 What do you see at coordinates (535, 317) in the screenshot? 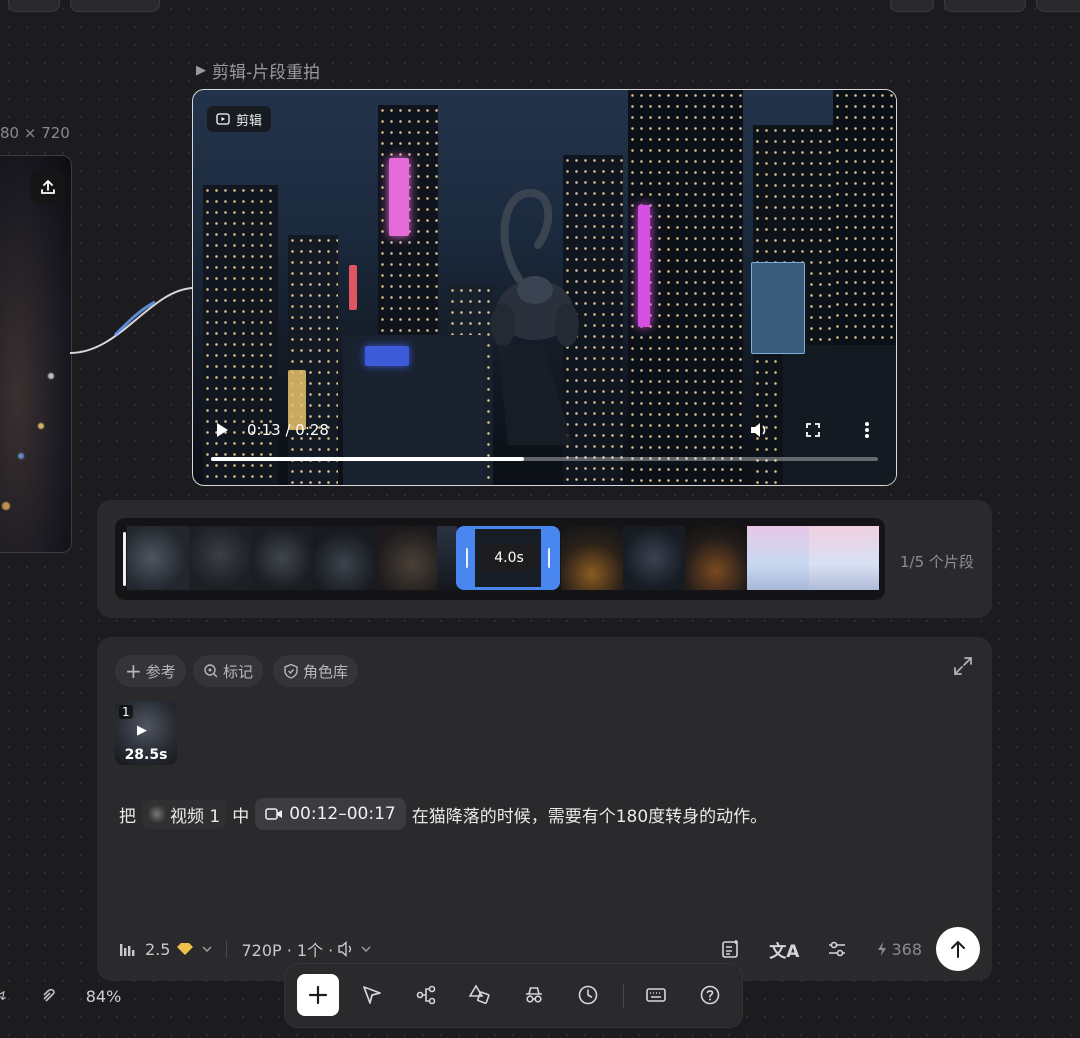
I see `cat-robot-figure` at bounding box center [535, 317].